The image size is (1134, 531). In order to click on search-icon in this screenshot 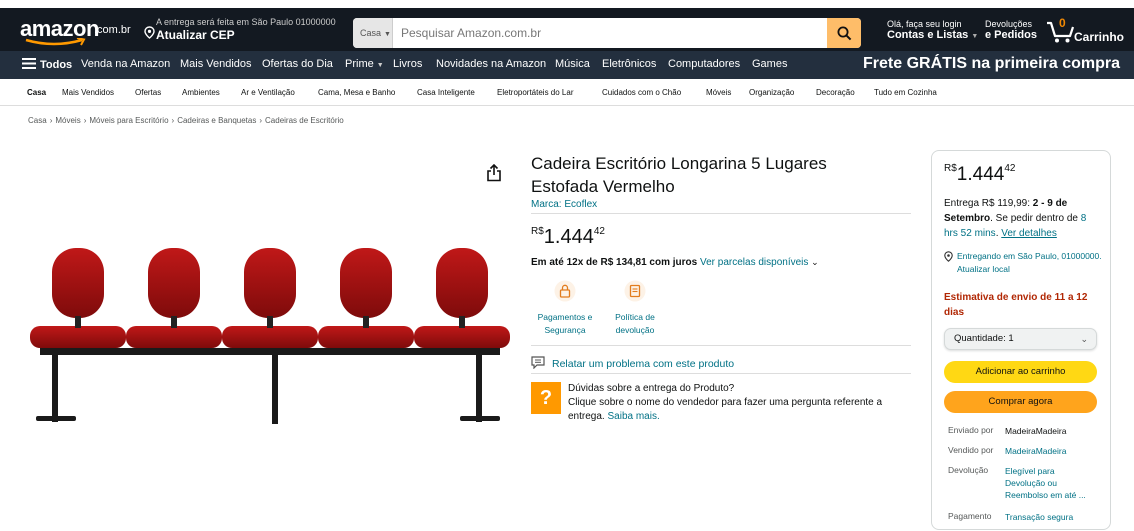, I will do `click(844, 33)`.